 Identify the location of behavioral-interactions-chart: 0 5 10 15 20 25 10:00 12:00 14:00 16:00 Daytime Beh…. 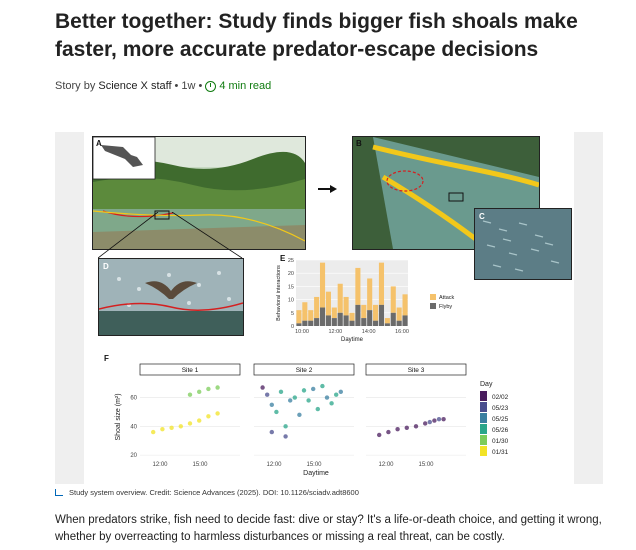
(365, 300).